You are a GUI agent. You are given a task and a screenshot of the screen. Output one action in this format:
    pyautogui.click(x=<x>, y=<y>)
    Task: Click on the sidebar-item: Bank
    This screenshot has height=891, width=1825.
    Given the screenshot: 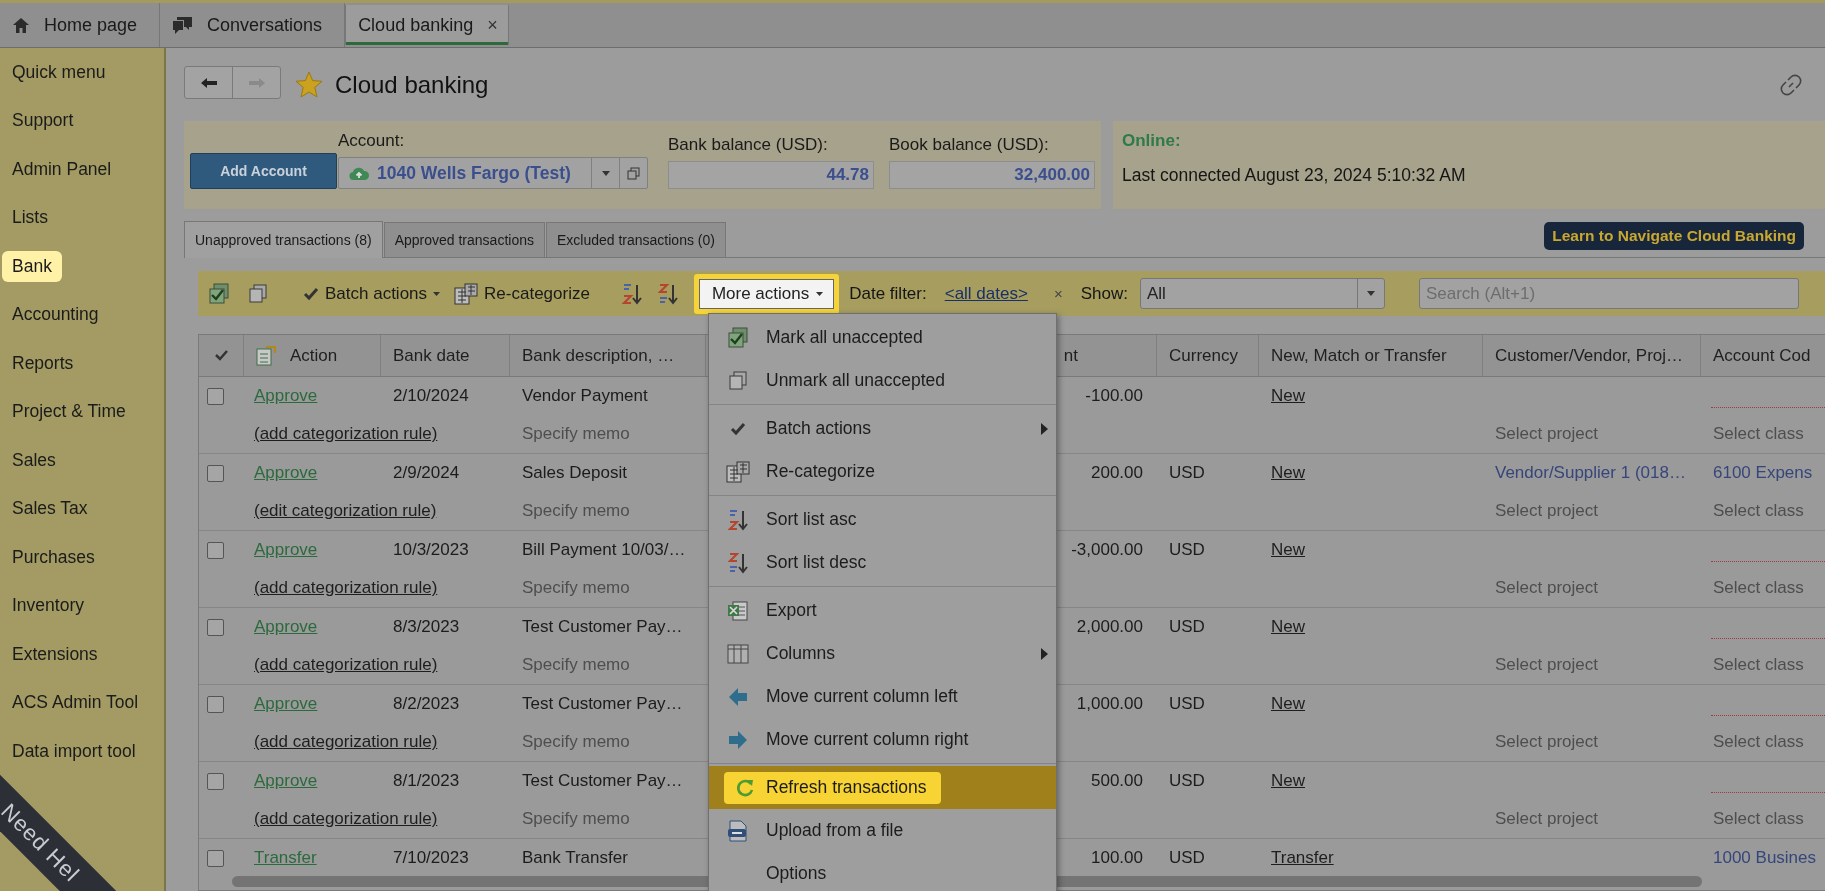 What is the action you would take?
    pyautogui.click(x=32, y=266)
    